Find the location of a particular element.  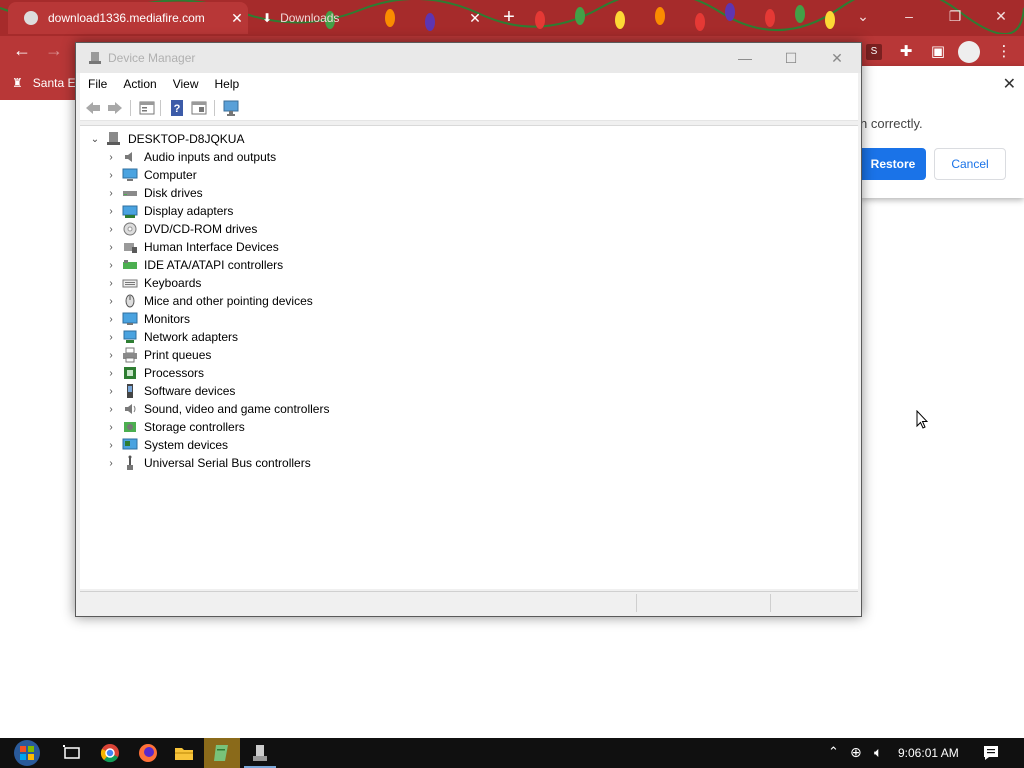

new-tab-button: + is located at coordinates (509, 17).